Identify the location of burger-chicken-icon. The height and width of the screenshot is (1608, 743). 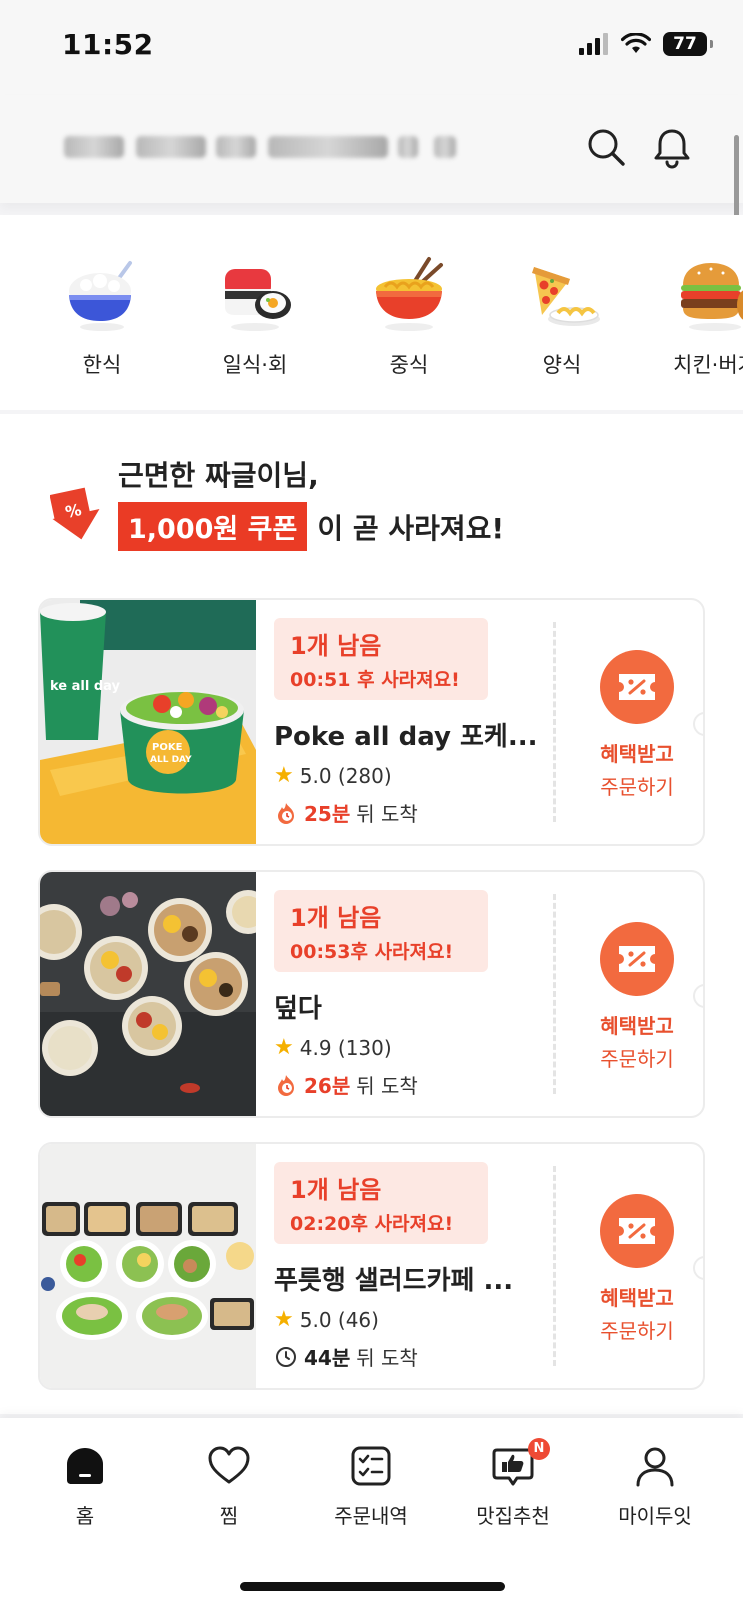
(712, 297).